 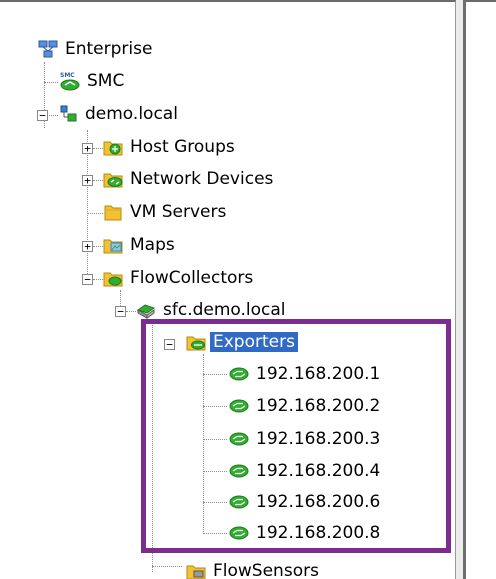 I want to click on tree-item-label: sfc.demo.local, so click(x=224, y=310).